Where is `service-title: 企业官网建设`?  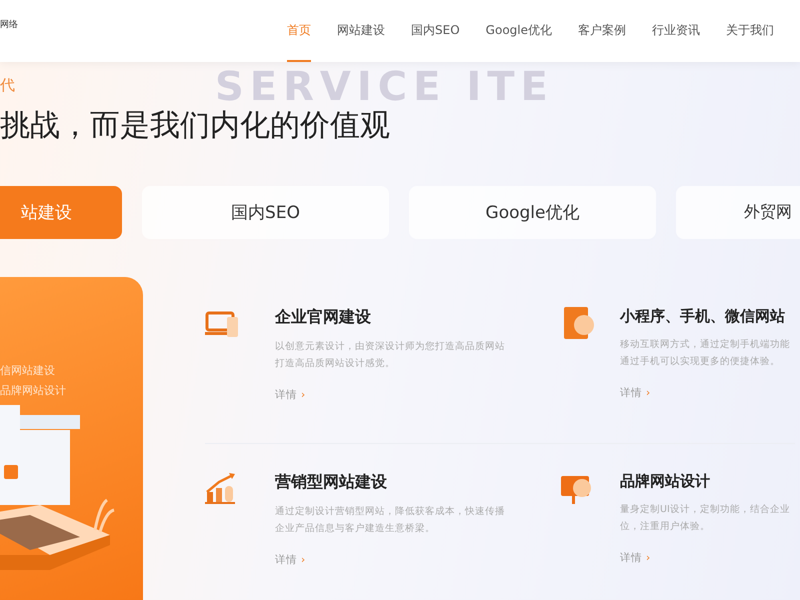
service-title: 企业官网建设 is located at coordinates (323, 317).